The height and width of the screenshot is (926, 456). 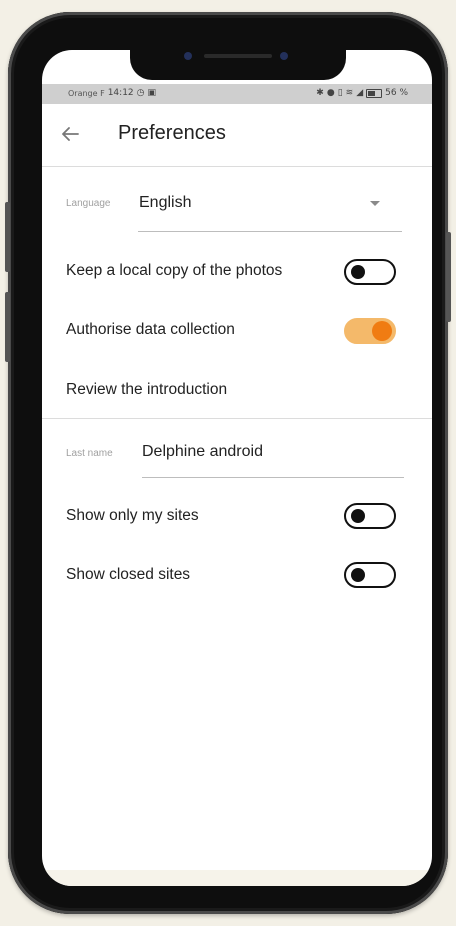 What do you see at coordinates (238, 65) in the screenshot?
I see `notch` at bounding box center [238, 65].